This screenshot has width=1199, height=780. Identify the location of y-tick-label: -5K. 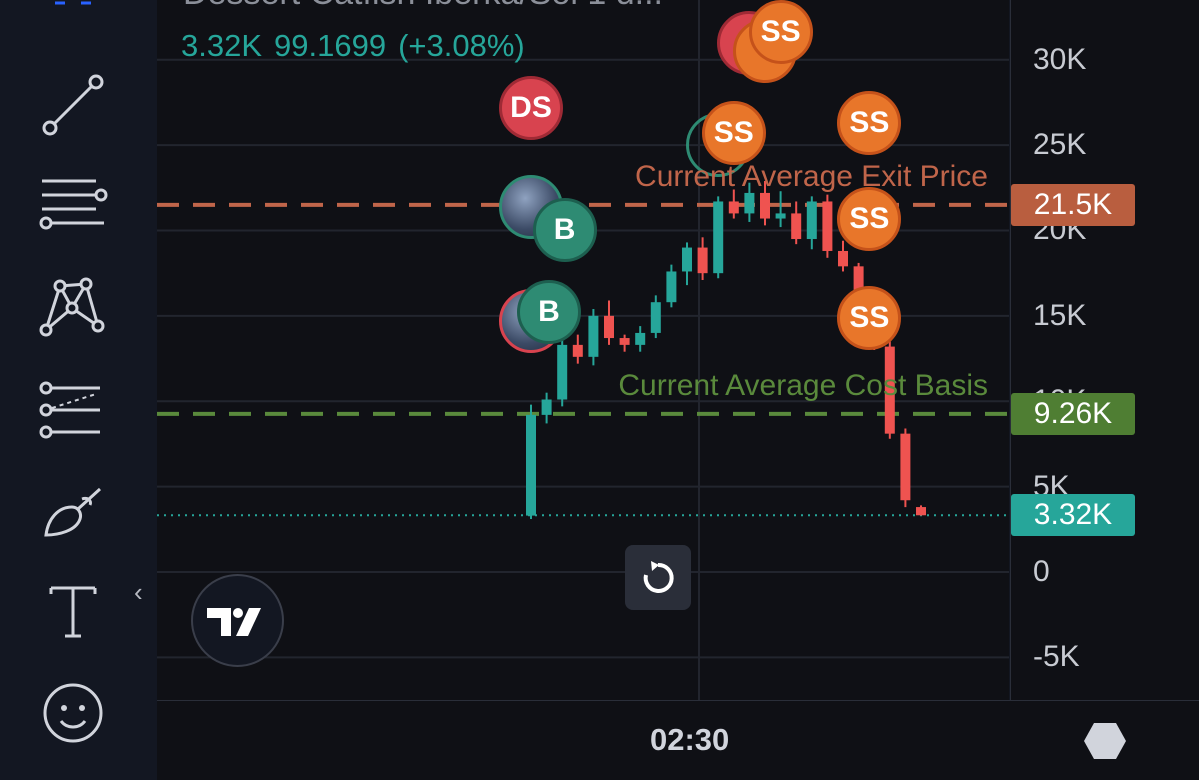
(1056, 657).